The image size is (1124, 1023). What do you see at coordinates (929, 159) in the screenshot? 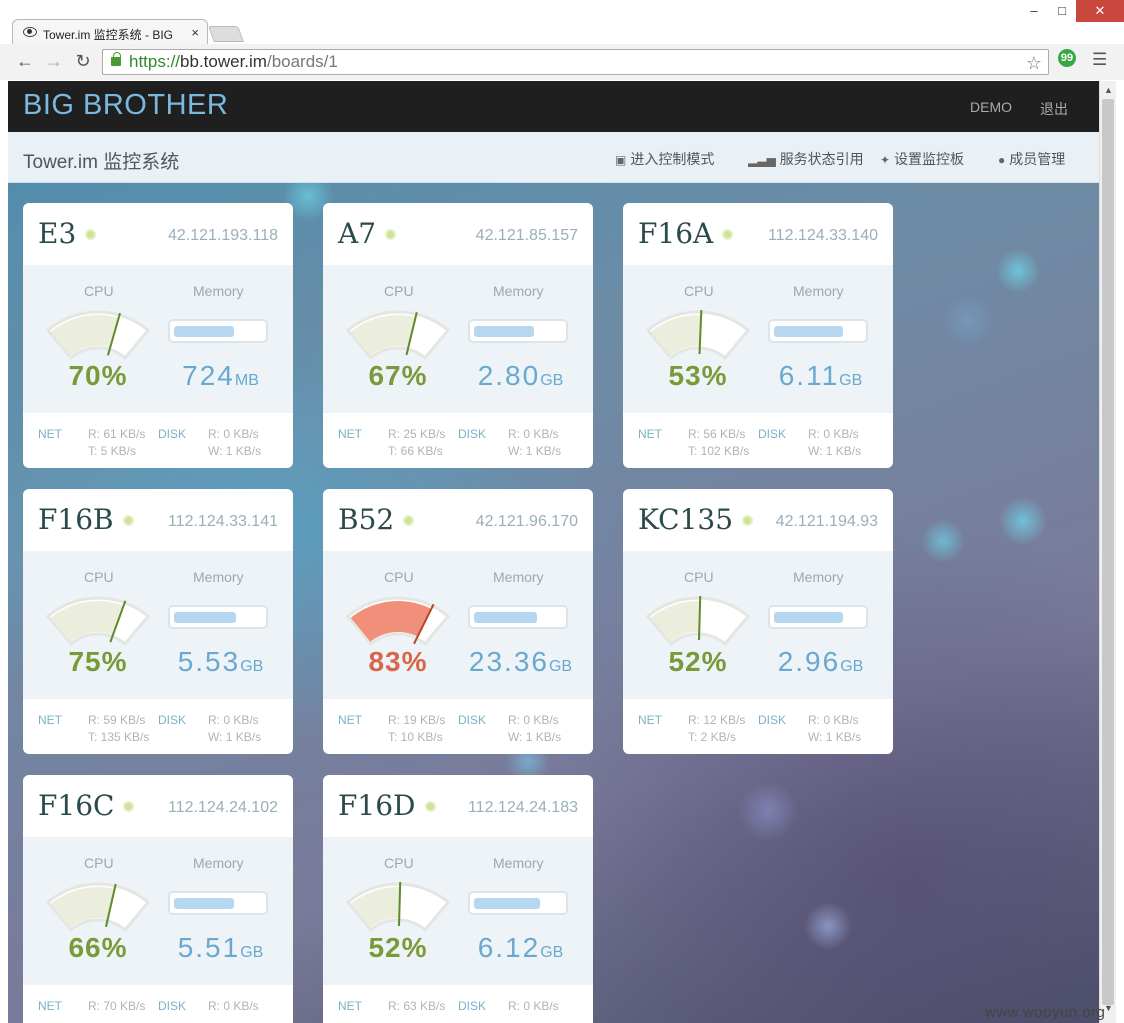
I see `board-settings-label: 设置监控板` at bounding box center [929, 159].